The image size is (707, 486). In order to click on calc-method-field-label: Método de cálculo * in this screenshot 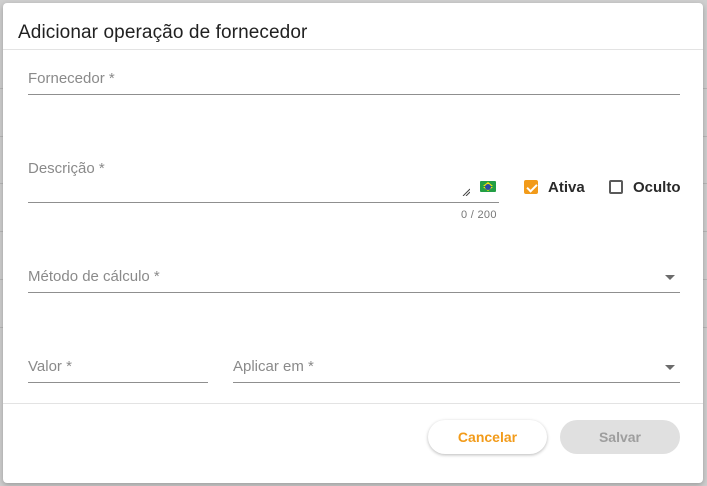, I will do `click(94, 276)`.